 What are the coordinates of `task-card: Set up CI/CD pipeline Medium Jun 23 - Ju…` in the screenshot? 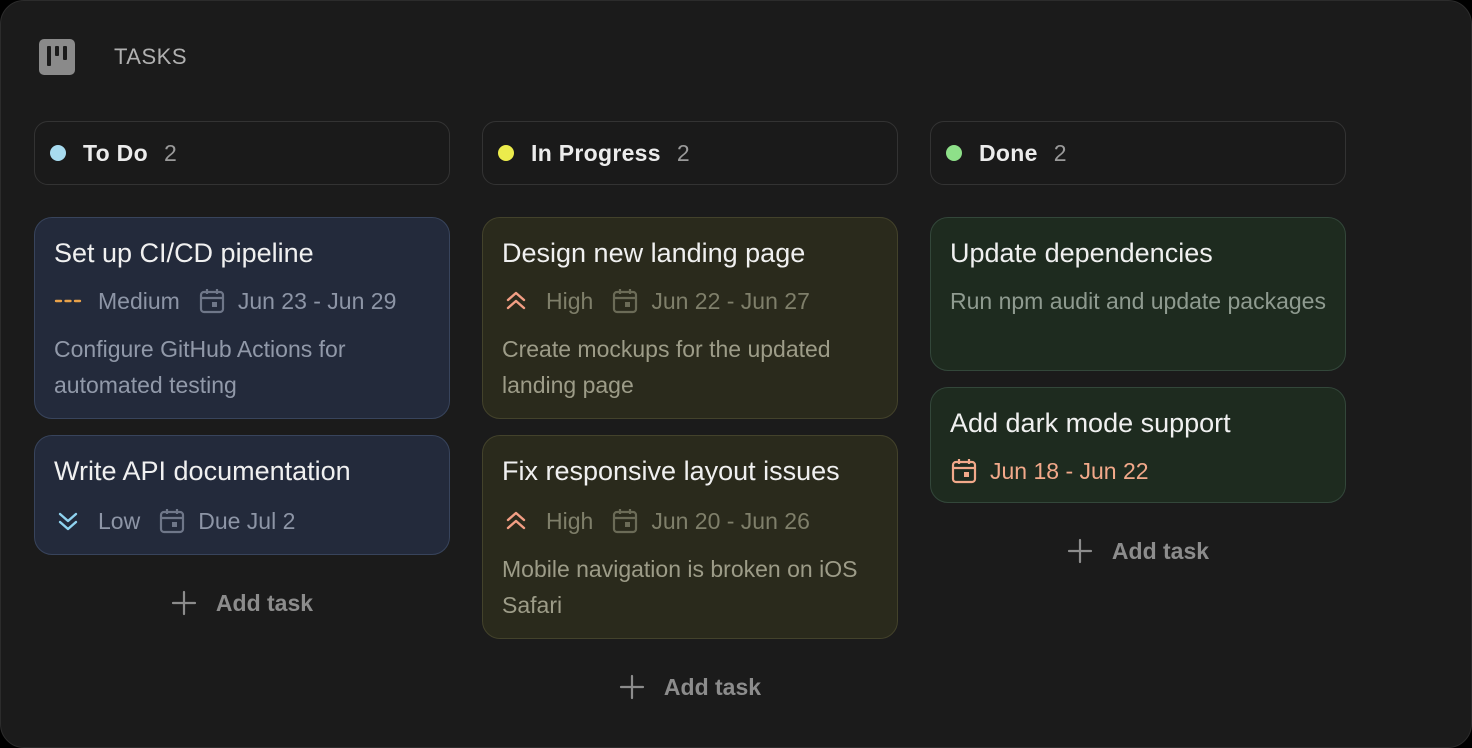 It's located at (242, 318).